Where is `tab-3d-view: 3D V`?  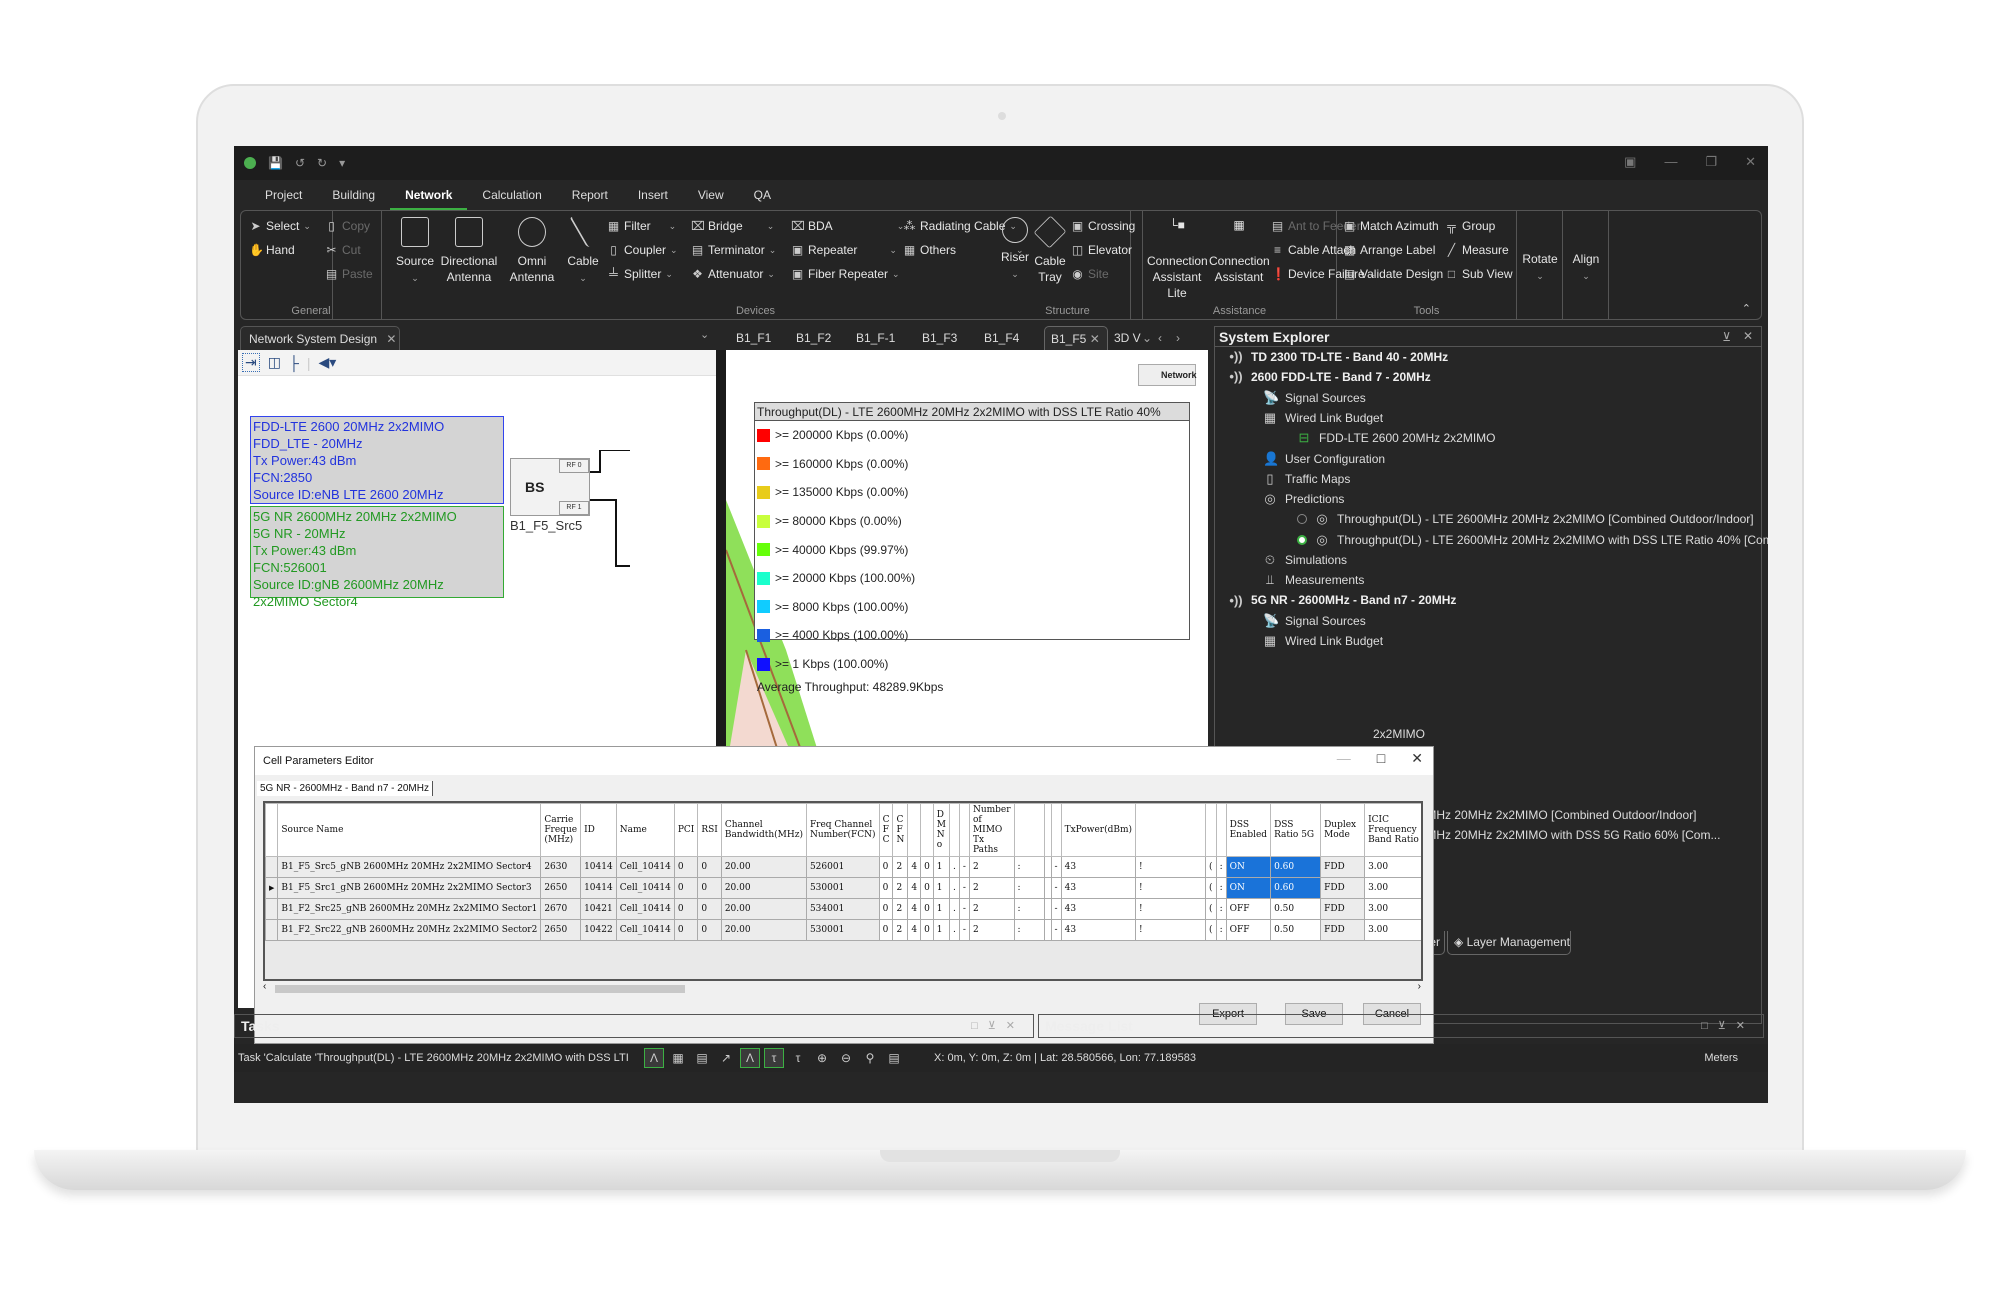 tab-3d-view: 3D V is located at coordinates (1127, 338).